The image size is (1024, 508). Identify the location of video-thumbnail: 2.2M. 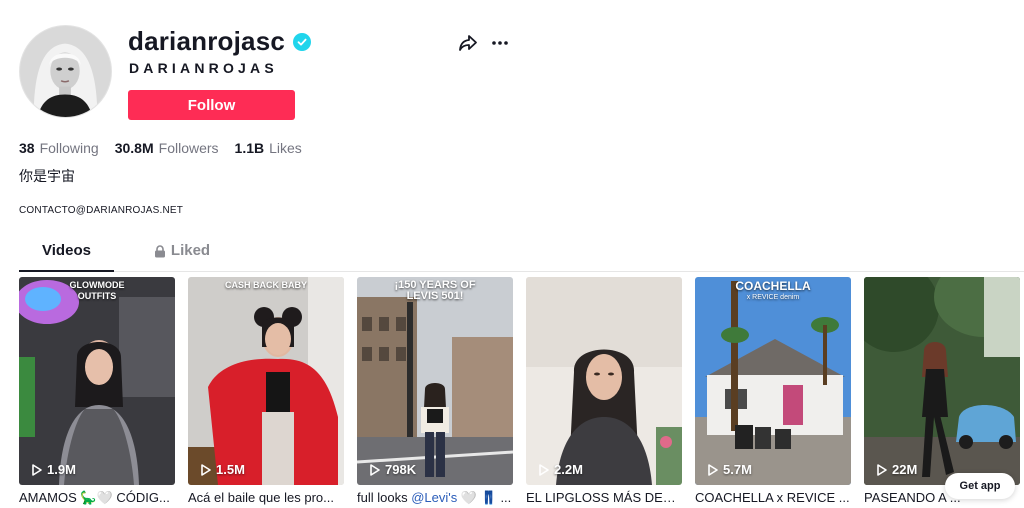
(604, 381).